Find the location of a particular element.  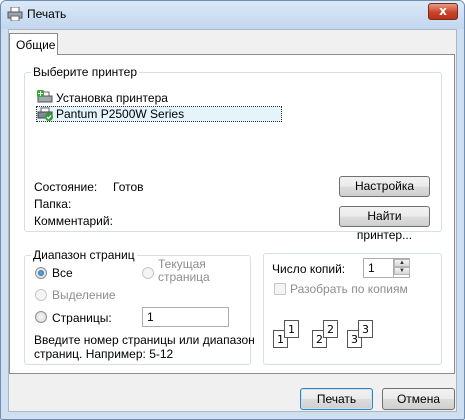

printer-item-add-label: Установка принтера is located at coordinates (112, 98).